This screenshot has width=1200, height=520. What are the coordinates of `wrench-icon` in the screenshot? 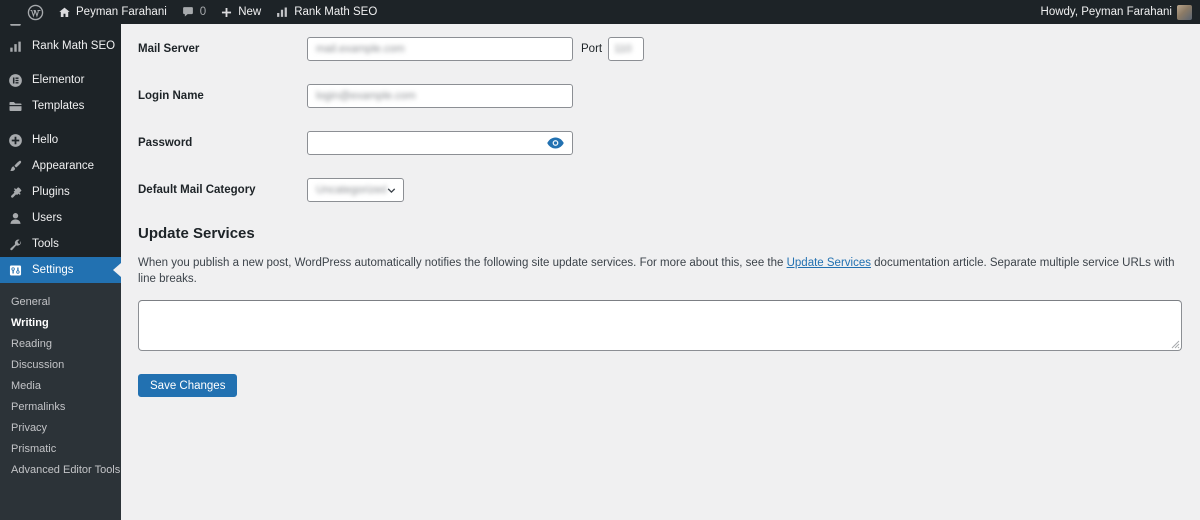 It's located at (15, 244).